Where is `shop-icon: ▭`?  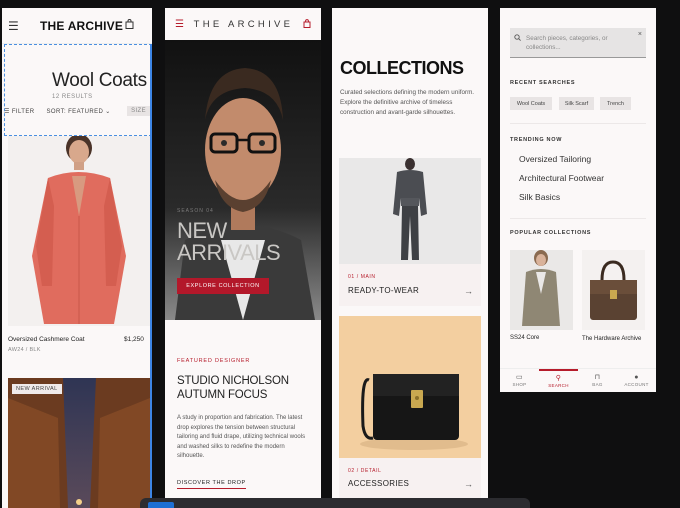
shop-icon: ▭ is located at coordinates (519, 377).